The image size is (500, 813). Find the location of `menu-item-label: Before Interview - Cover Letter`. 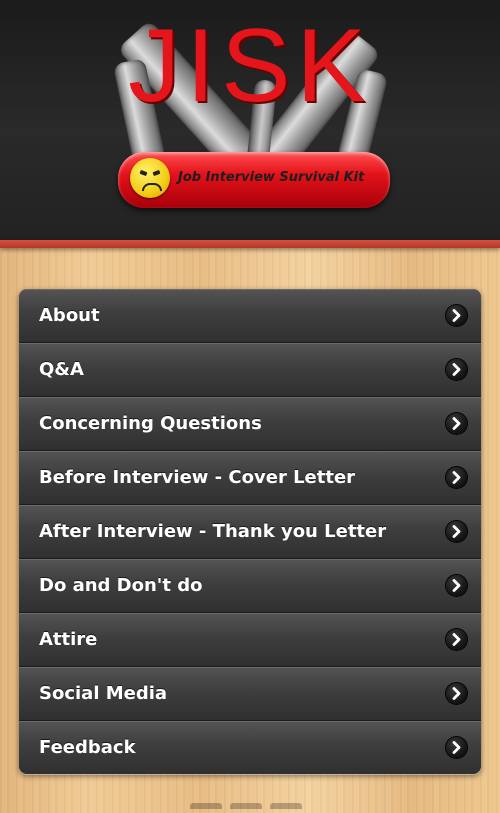

menu-item-label: Before Interview - Cover Letter is located at coordinates (197, 477).